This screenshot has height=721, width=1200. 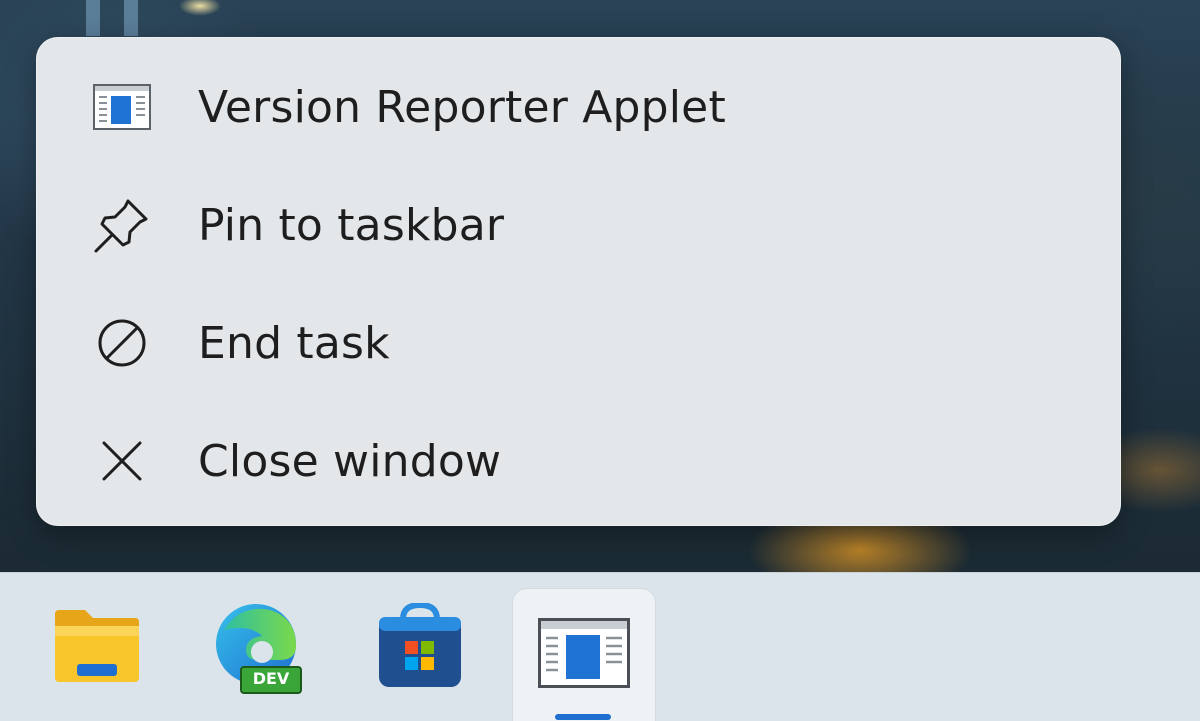 What do you see at coordinates (583, 717) in the screenshot?
I see `active-app-indicator` at bounding box center [583, 717].